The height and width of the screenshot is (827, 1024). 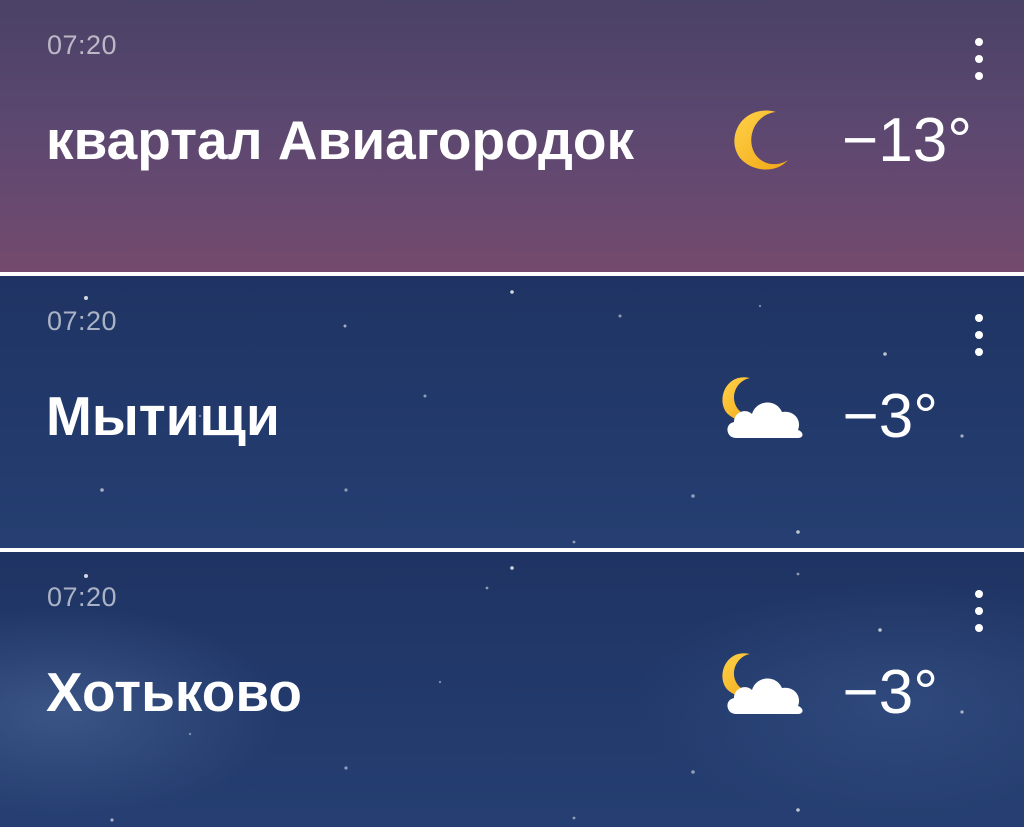 What do you see at coordinates (174, 692) in the screenshot?
I see `city-name: Хотьково` at bounding box center [174, 692].